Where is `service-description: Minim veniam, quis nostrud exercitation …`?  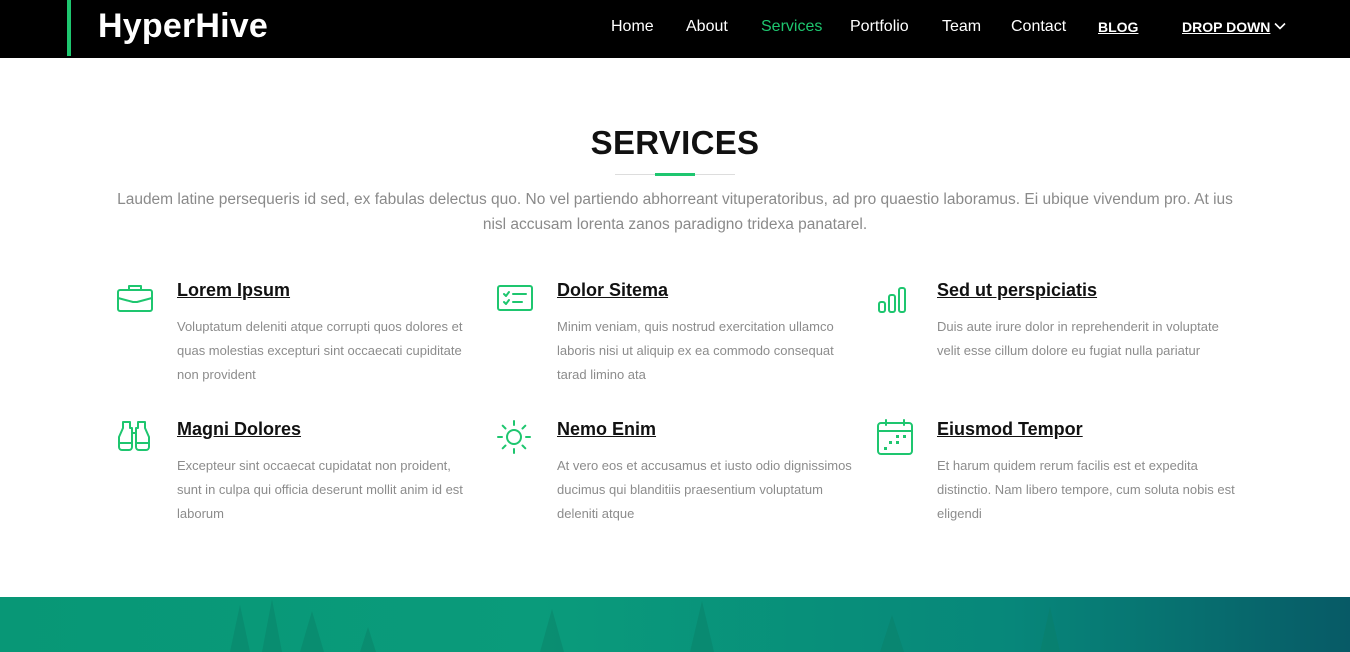 service-description: Minim veniam, quis nostrud exercitation … is located at coordinates (695, 350).